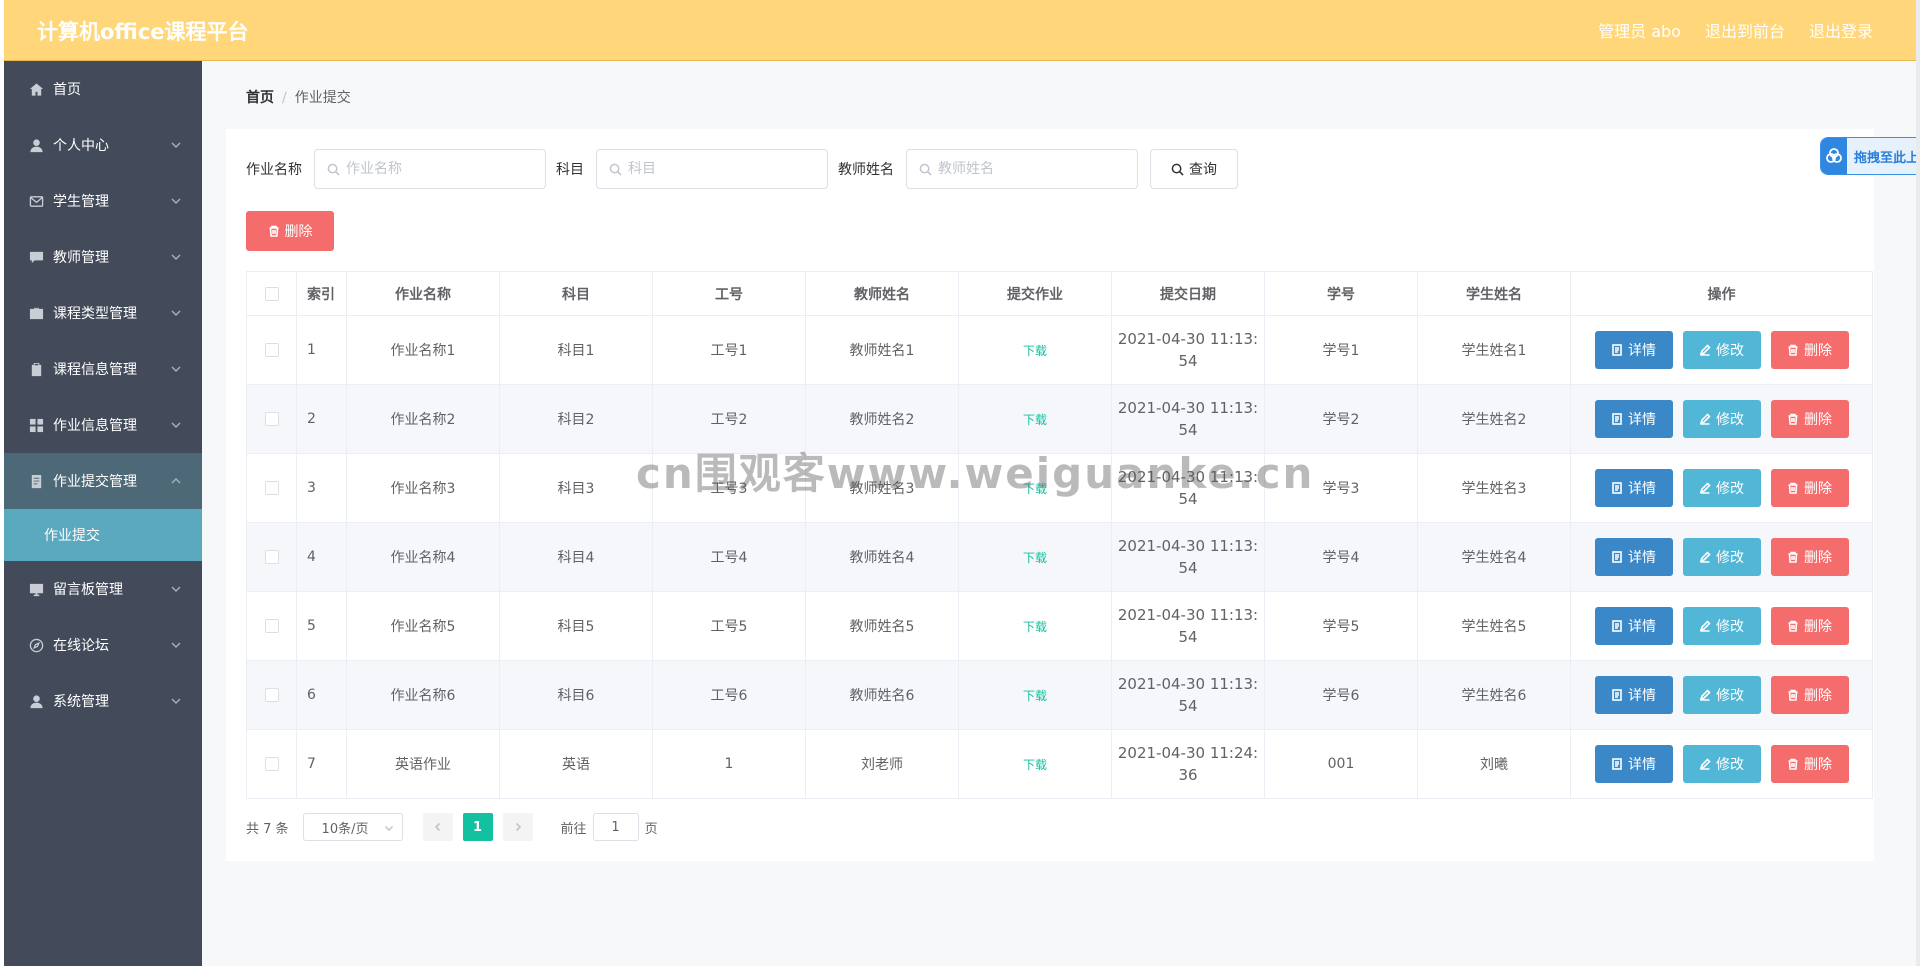 Image resolution: width=1920 pixels, height=966 pixels. I want to click on chevron-down-icon, so click(176, 645).